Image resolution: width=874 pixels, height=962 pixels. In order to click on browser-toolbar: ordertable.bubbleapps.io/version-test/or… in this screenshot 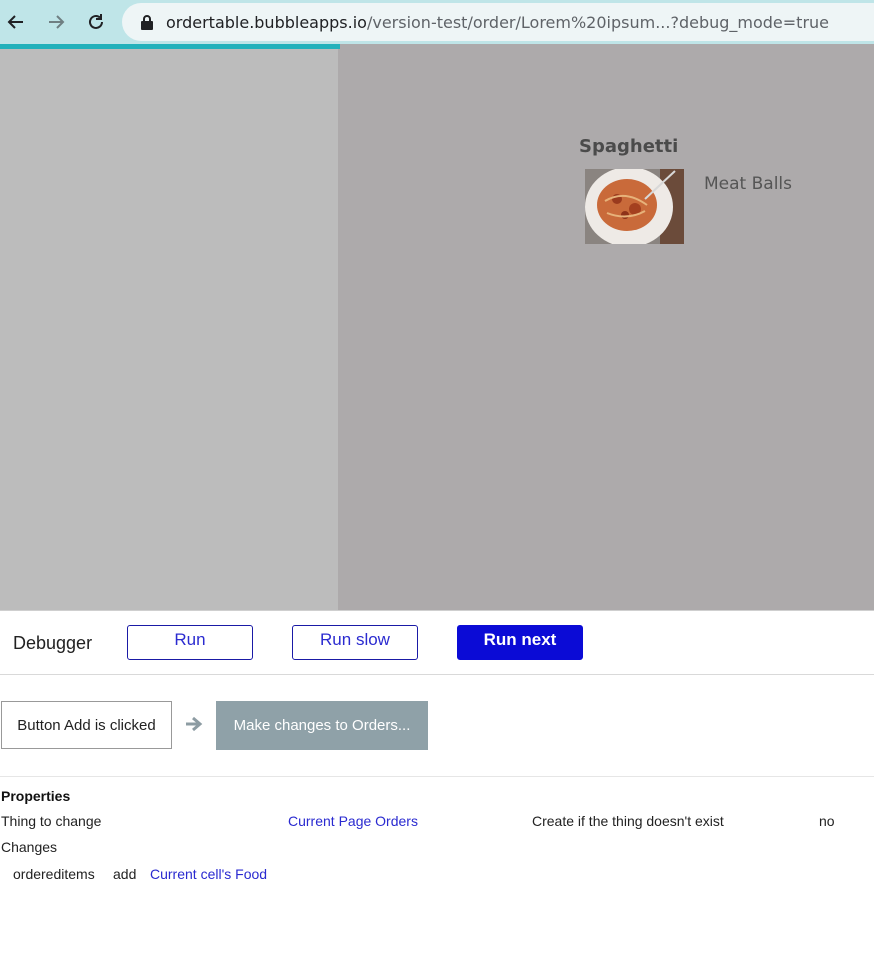, I will do `click(437, 22)`.